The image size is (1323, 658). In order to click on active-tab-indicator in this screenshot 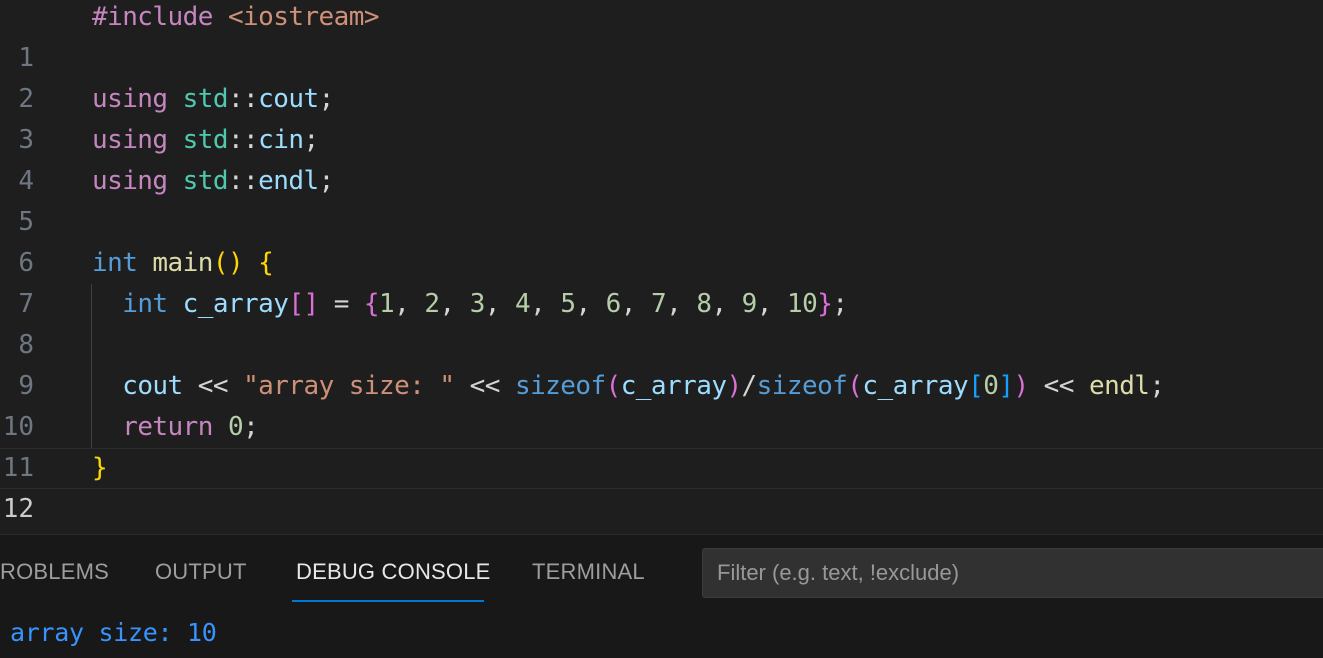, I will do `click(388, 601)`.